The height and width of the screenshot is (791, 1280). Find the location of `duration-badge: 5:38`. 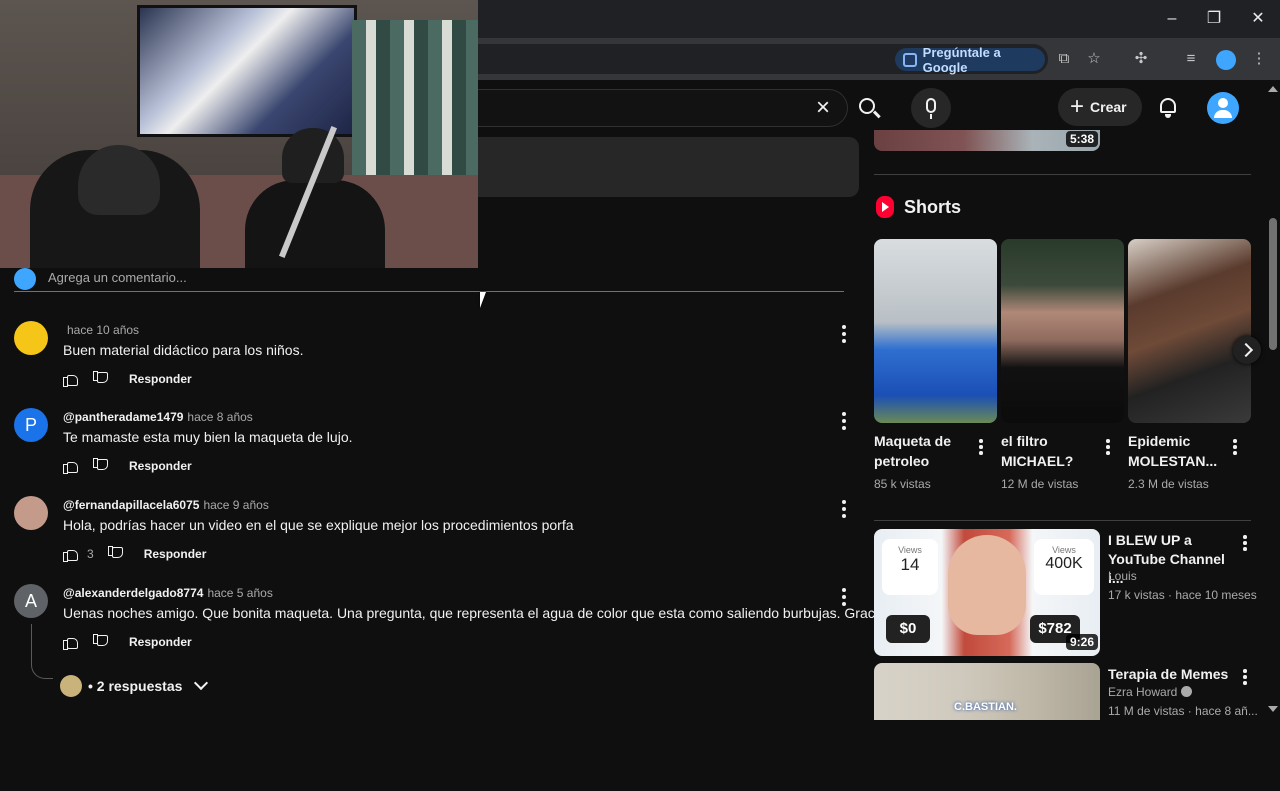

duration-badge: 5:38 is located at coordinates (1082, 139).